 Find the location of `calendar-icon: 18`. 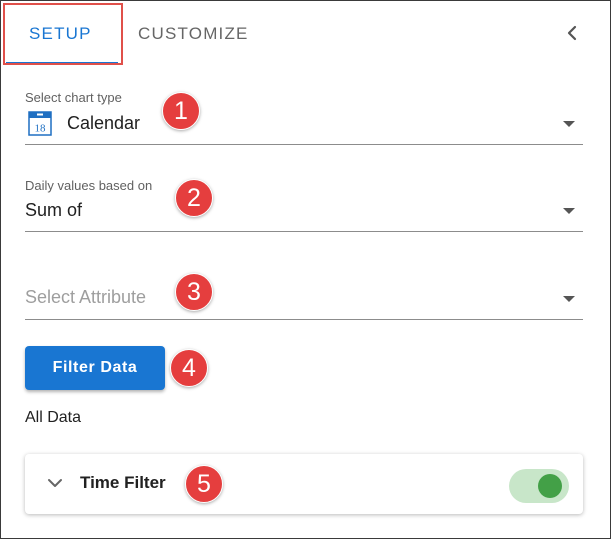

calendar-icon: 18 is located at coordinates (40, 123).